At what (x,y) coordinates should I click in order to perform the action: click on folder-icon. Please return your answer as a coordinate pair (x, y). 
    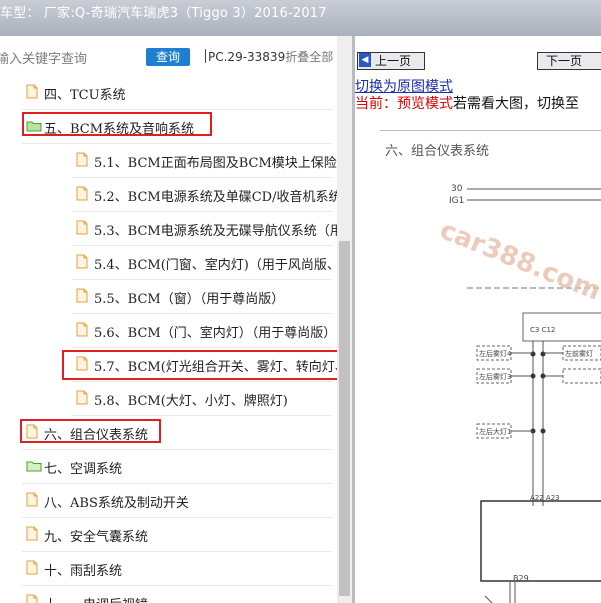
    Looking at the image, I should click on (34, 466).